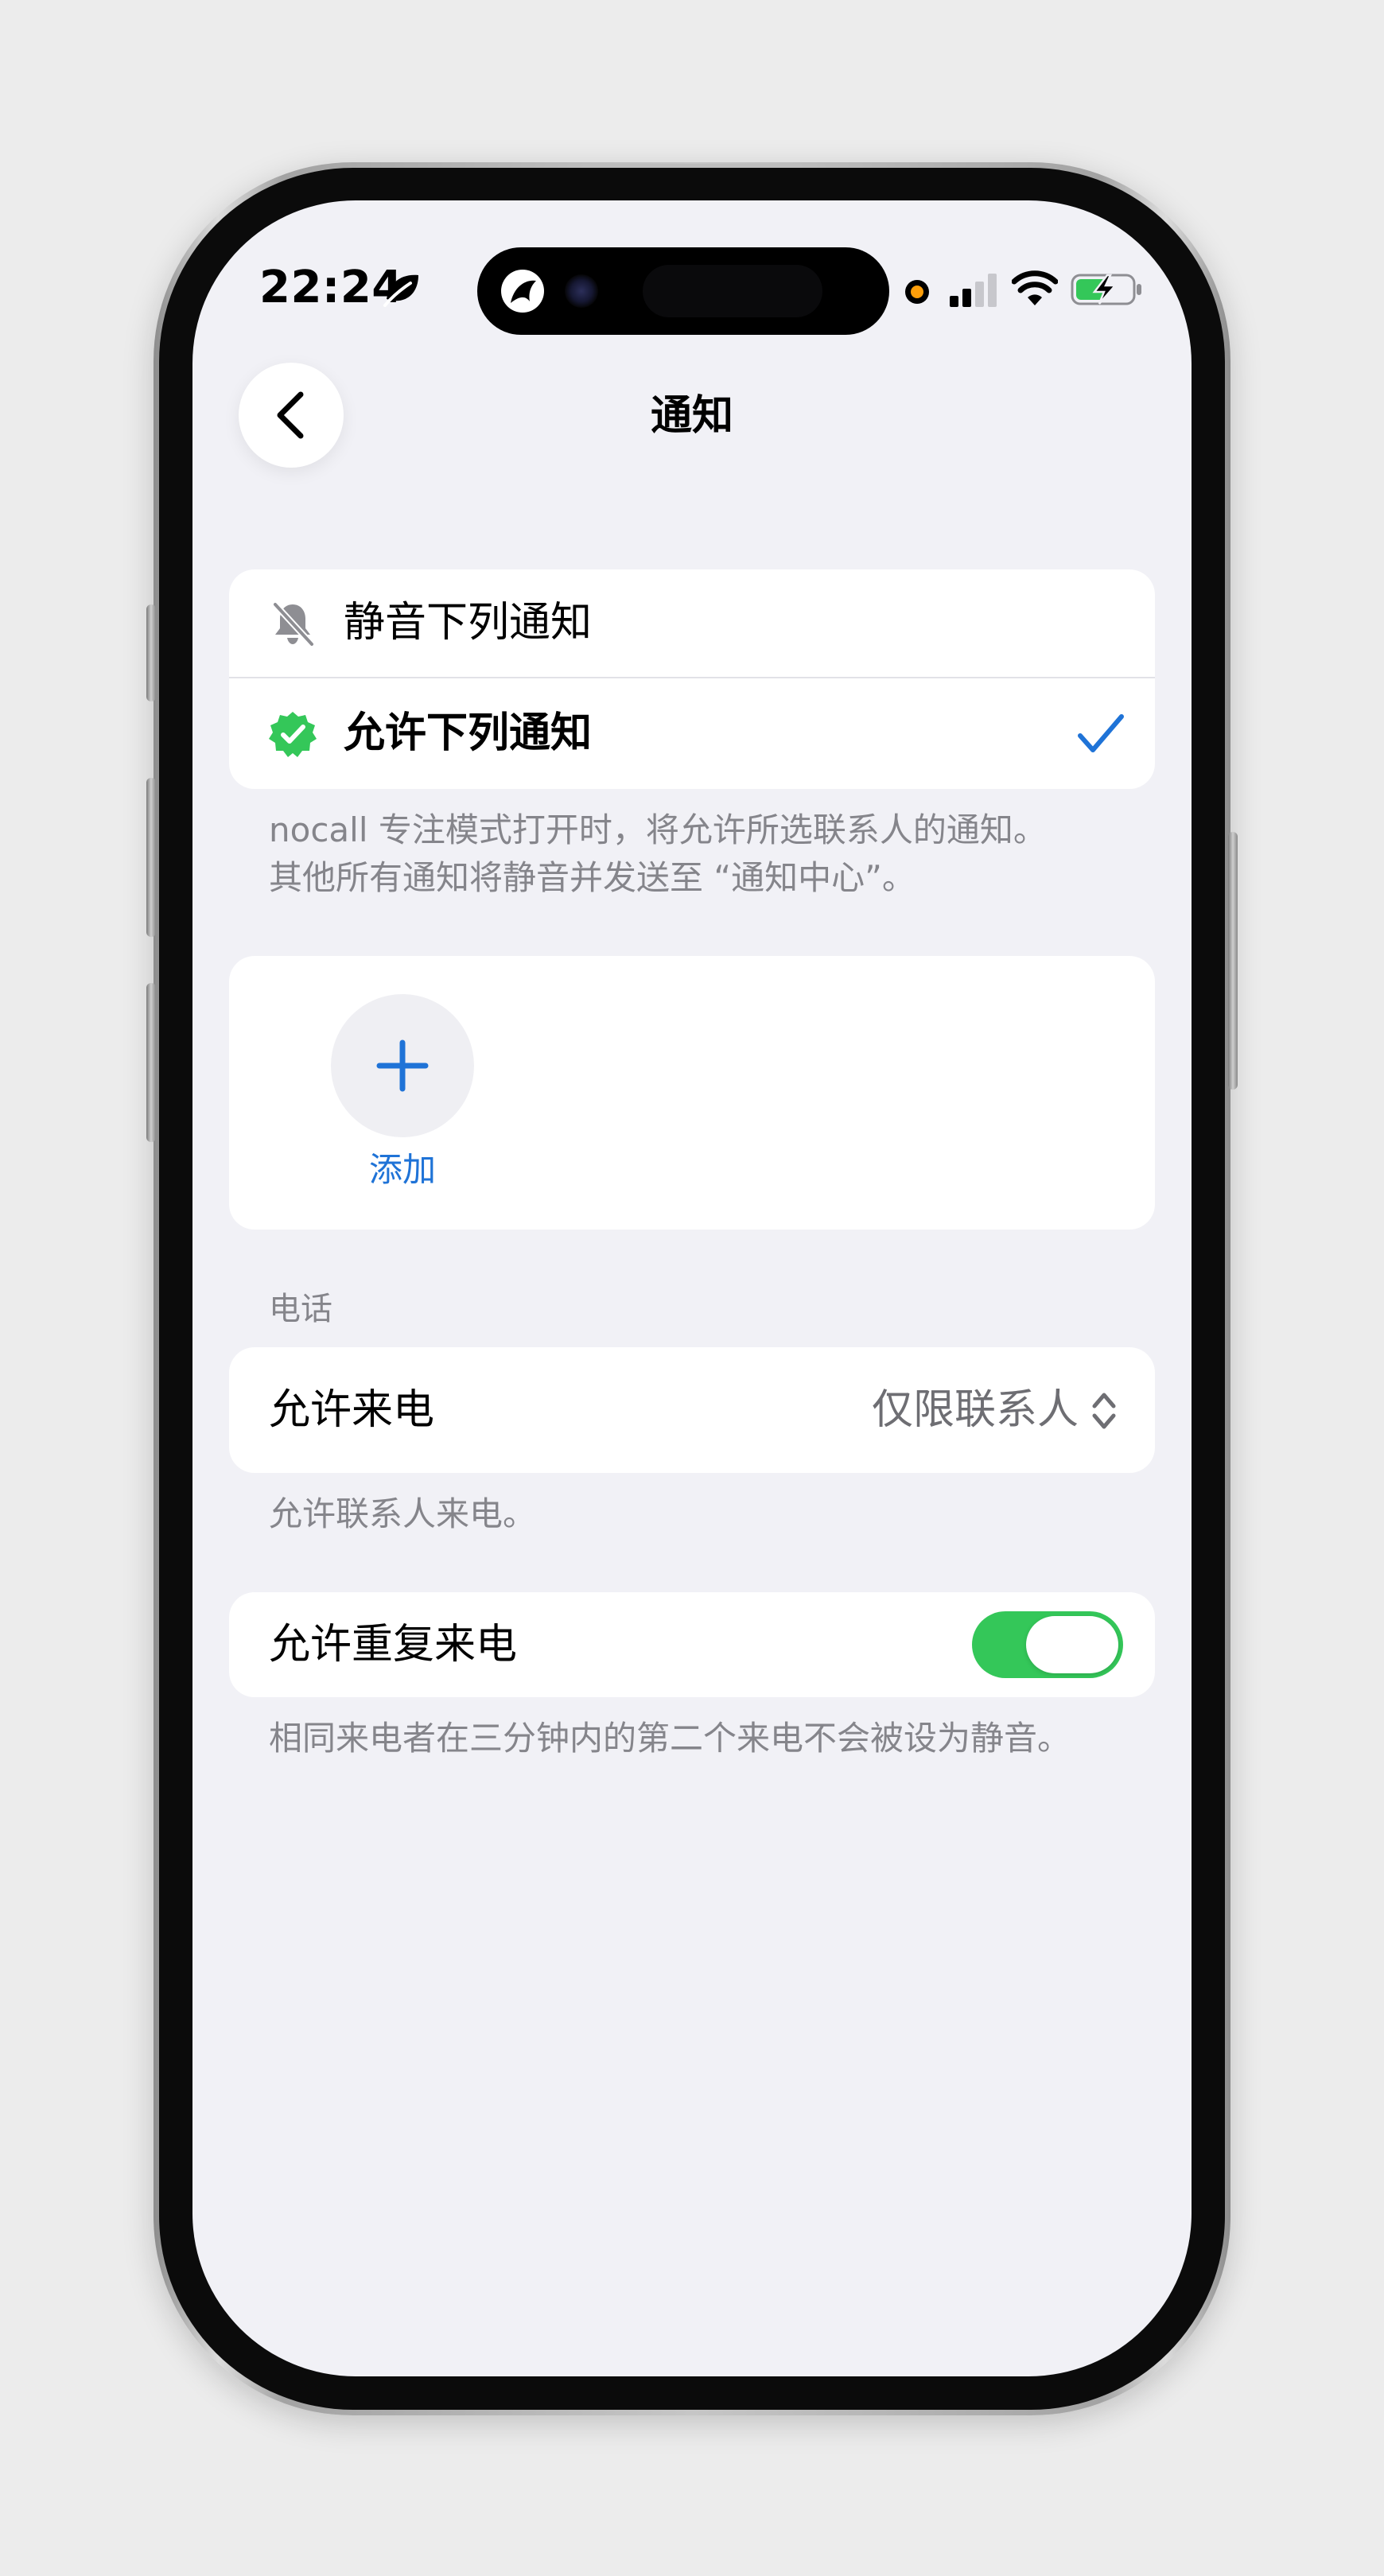 The height and width of the screenshot is (2576, 1384). I want to click on notification-mode-card: 静音下列通知 允许下列通知, so click(692, 679).